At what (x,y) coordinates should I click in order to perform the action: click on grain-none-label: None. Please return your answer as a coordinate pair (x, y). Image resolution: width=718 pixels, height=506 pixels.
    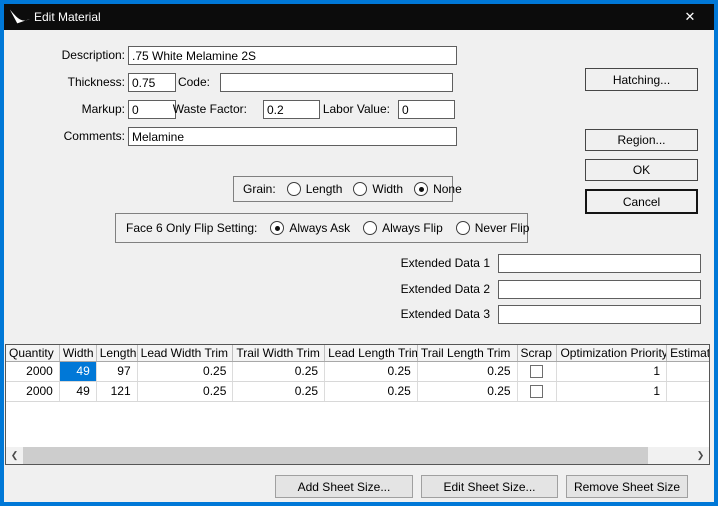
    Looking at the image, I should click on (447, 189).